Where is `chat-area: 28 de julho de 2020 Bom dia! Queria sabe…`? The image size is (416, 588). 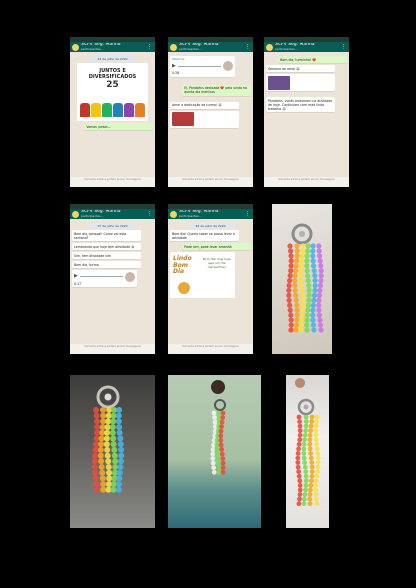
chat-area: 28 de julho de 2020 Bom dia! Queria sabe… is located at coordinates (210, 260).